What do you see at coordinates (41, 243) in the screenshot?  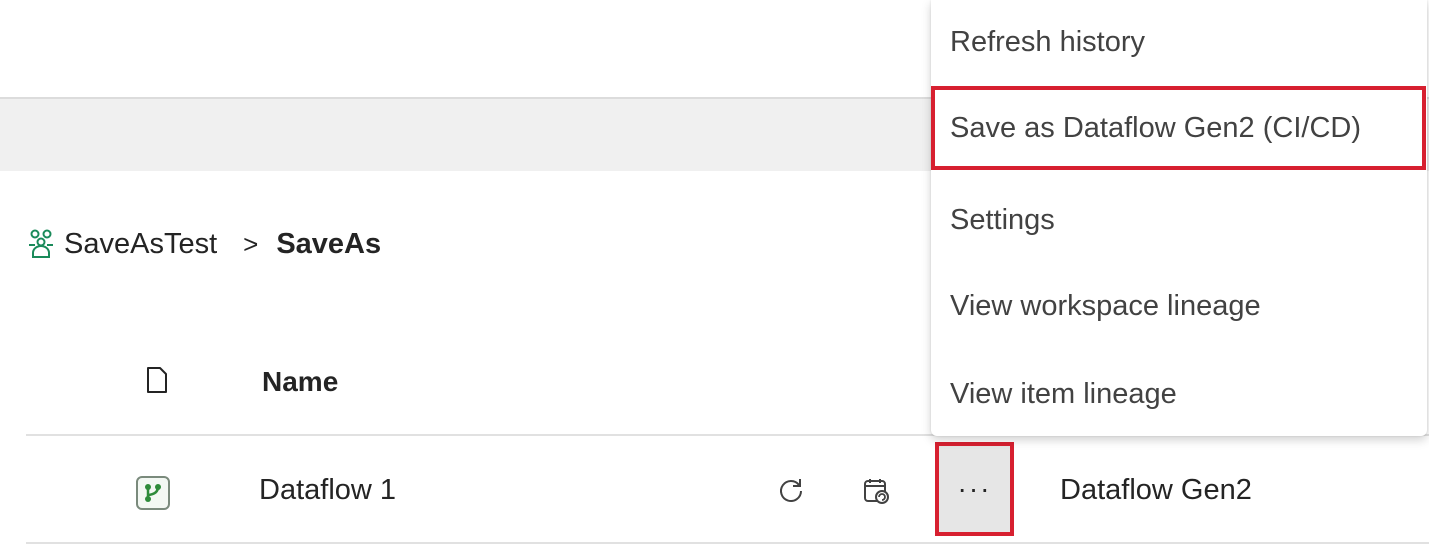 I see `workspace-icon` at bounding box center [41, 243].